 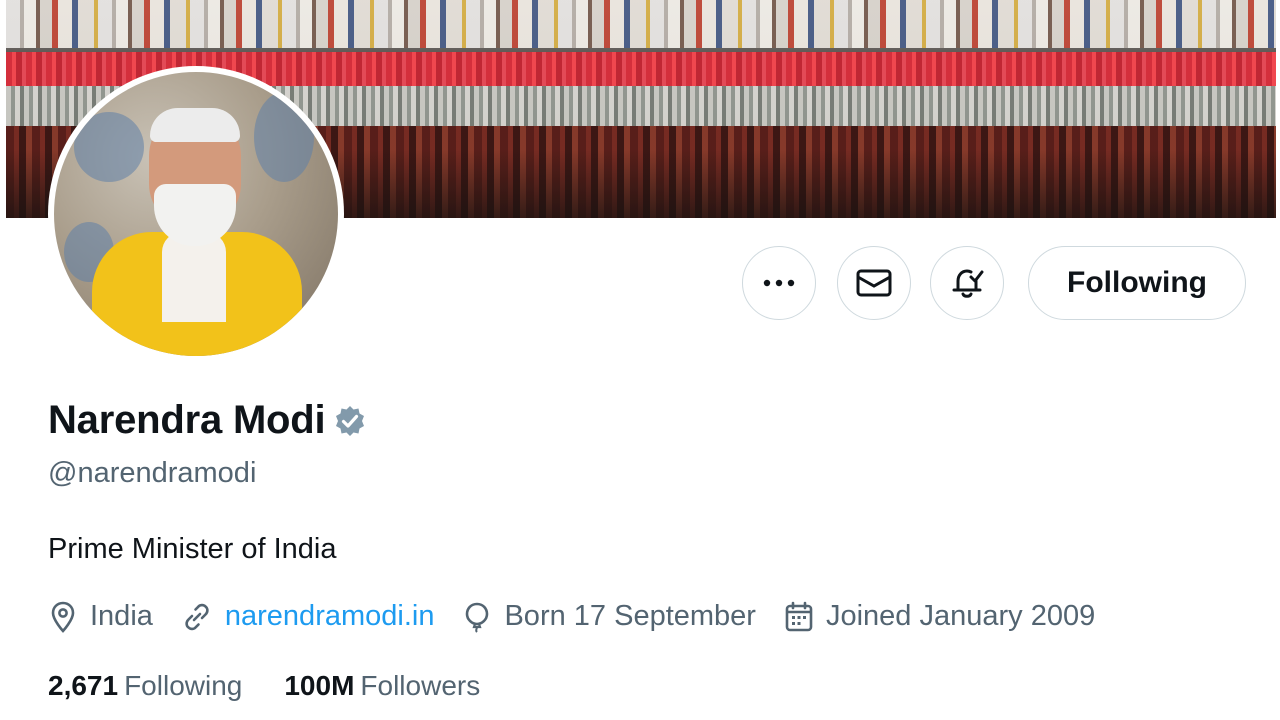 I want to click on profile-name-row: Narendra Modi, so click(x=207, y=420).